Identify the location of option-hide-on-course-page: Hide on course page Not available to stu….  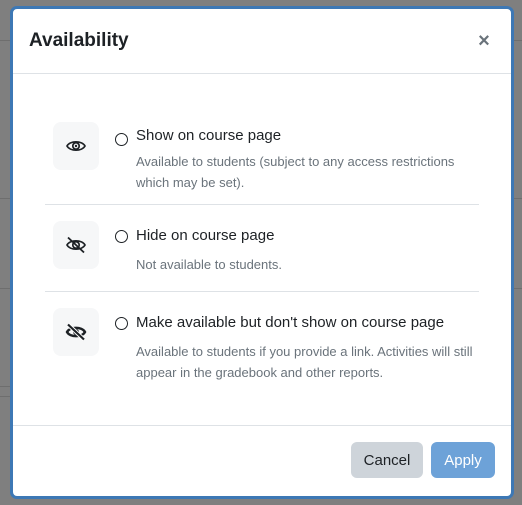
(262, 248).